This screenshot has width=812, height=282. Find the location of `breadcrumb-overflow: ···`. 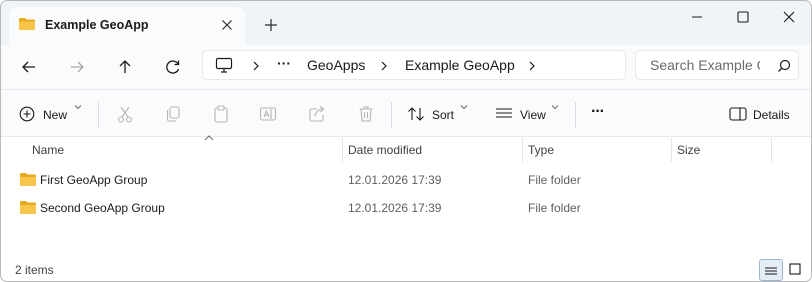

breadcrumb-overflow: ··· is located at coordinates (284, 63).